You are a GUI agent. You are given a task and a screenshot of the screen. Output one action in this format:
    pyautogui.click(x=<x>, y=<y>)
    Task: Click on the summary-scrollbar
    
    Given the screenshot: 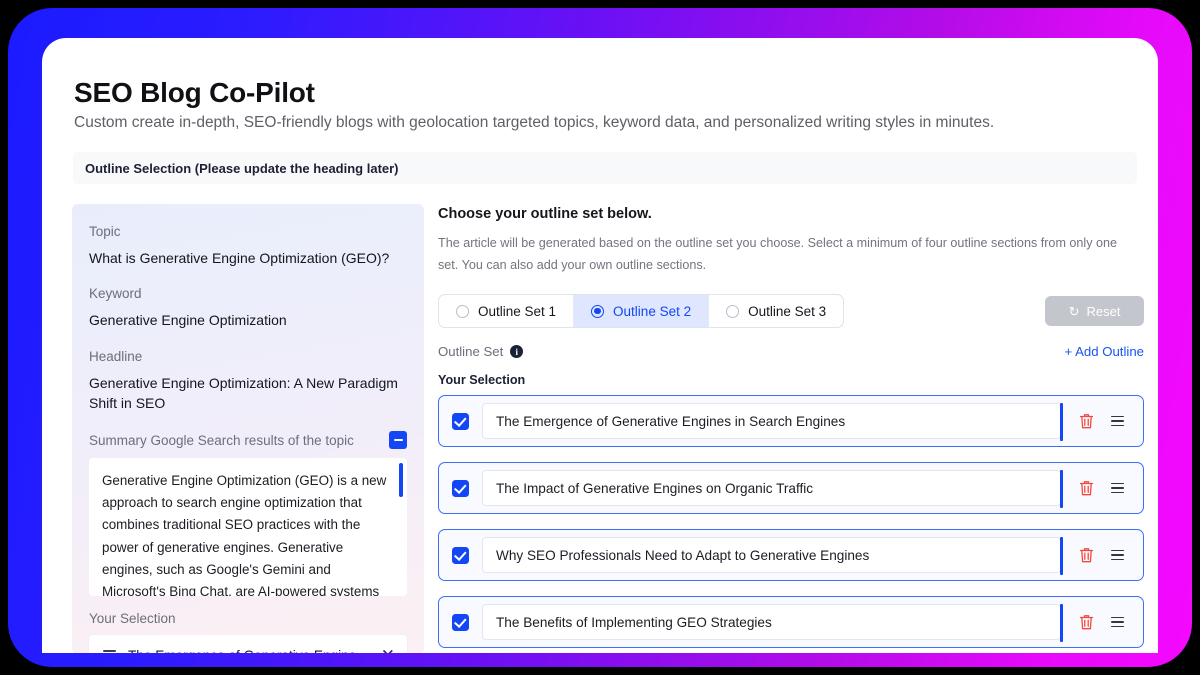 What is the action you would take?
    pyautogui.click(x=401, y=480)
    